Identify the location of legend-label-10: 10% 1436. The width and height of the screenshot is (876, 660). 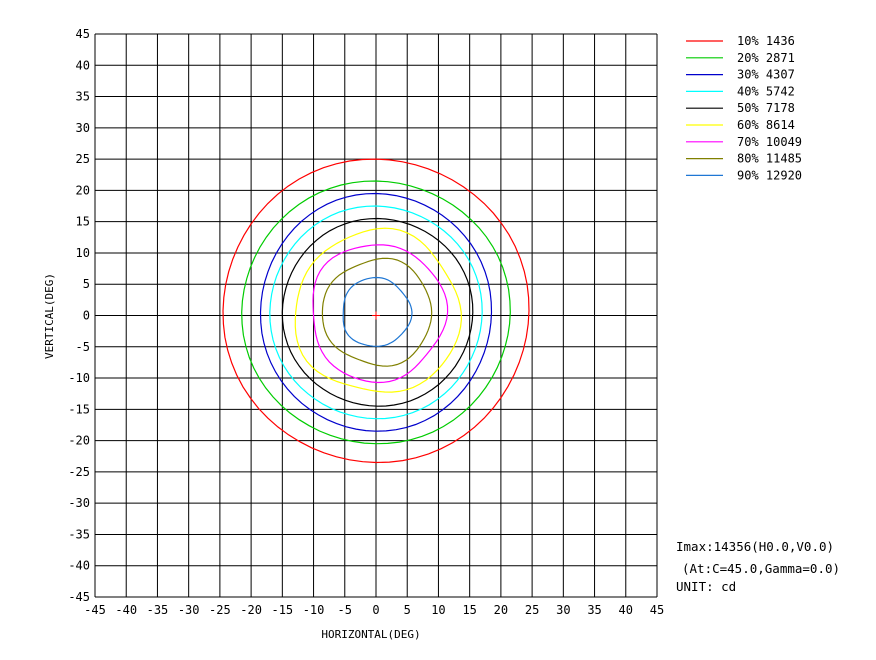
(766, 41).